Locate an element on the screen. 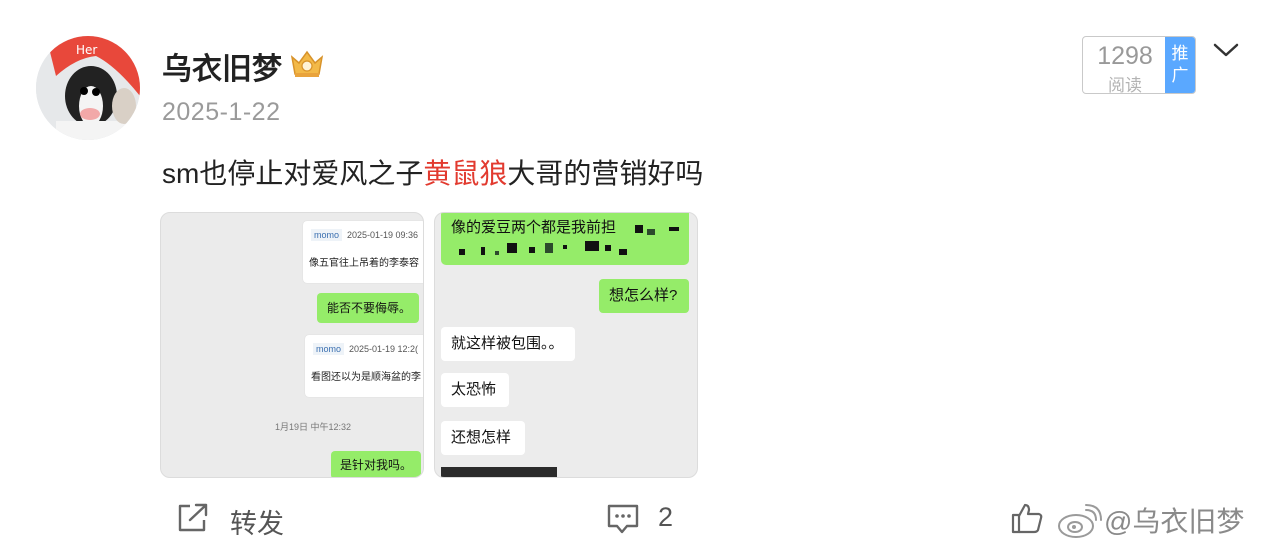 The image size is (1282, 556). chat-bubble-text: 像的爱豆两个都是我前担 is located at coordinates (534, 227).